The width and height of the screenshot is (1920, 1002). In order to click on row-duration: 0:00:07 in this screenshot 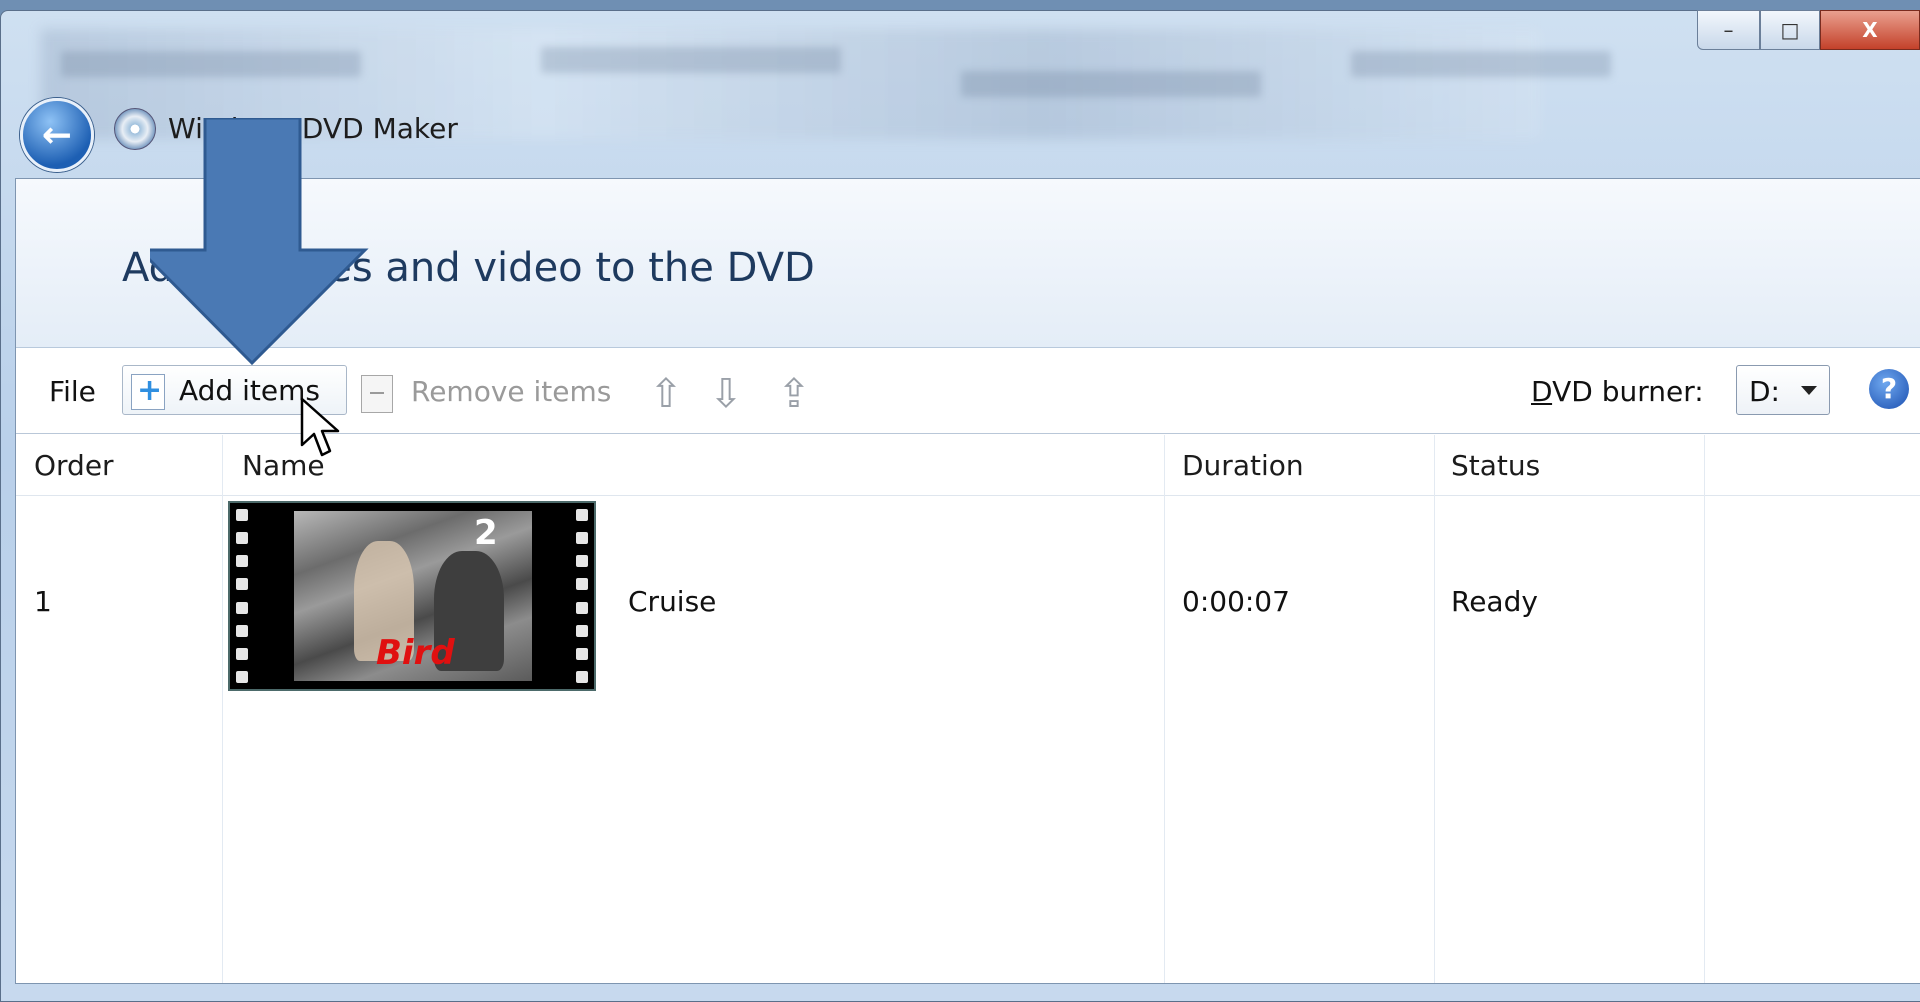, I will do `click(1236, 601)`.